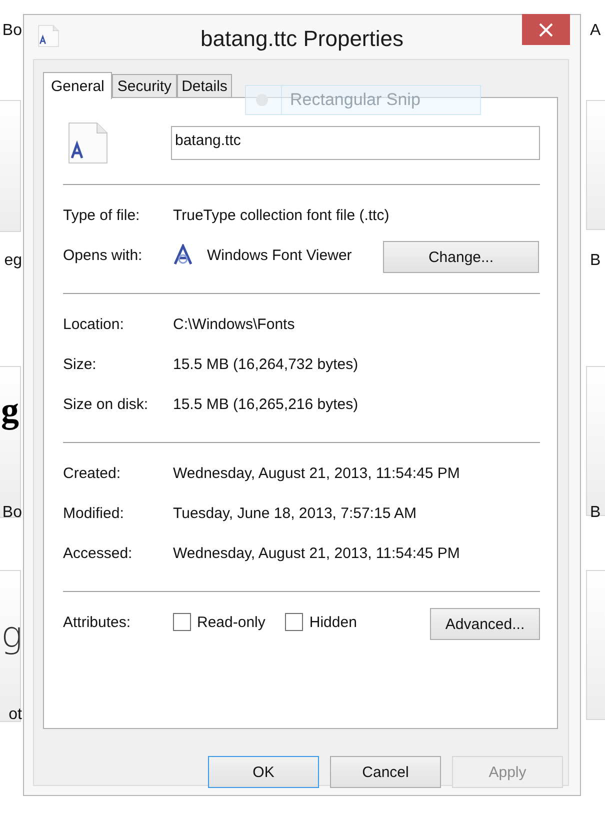  What do you see at coordinates (102, 215) in the screenshot?
I see `property-label: Type of file:` at bounding box center [102, 215].